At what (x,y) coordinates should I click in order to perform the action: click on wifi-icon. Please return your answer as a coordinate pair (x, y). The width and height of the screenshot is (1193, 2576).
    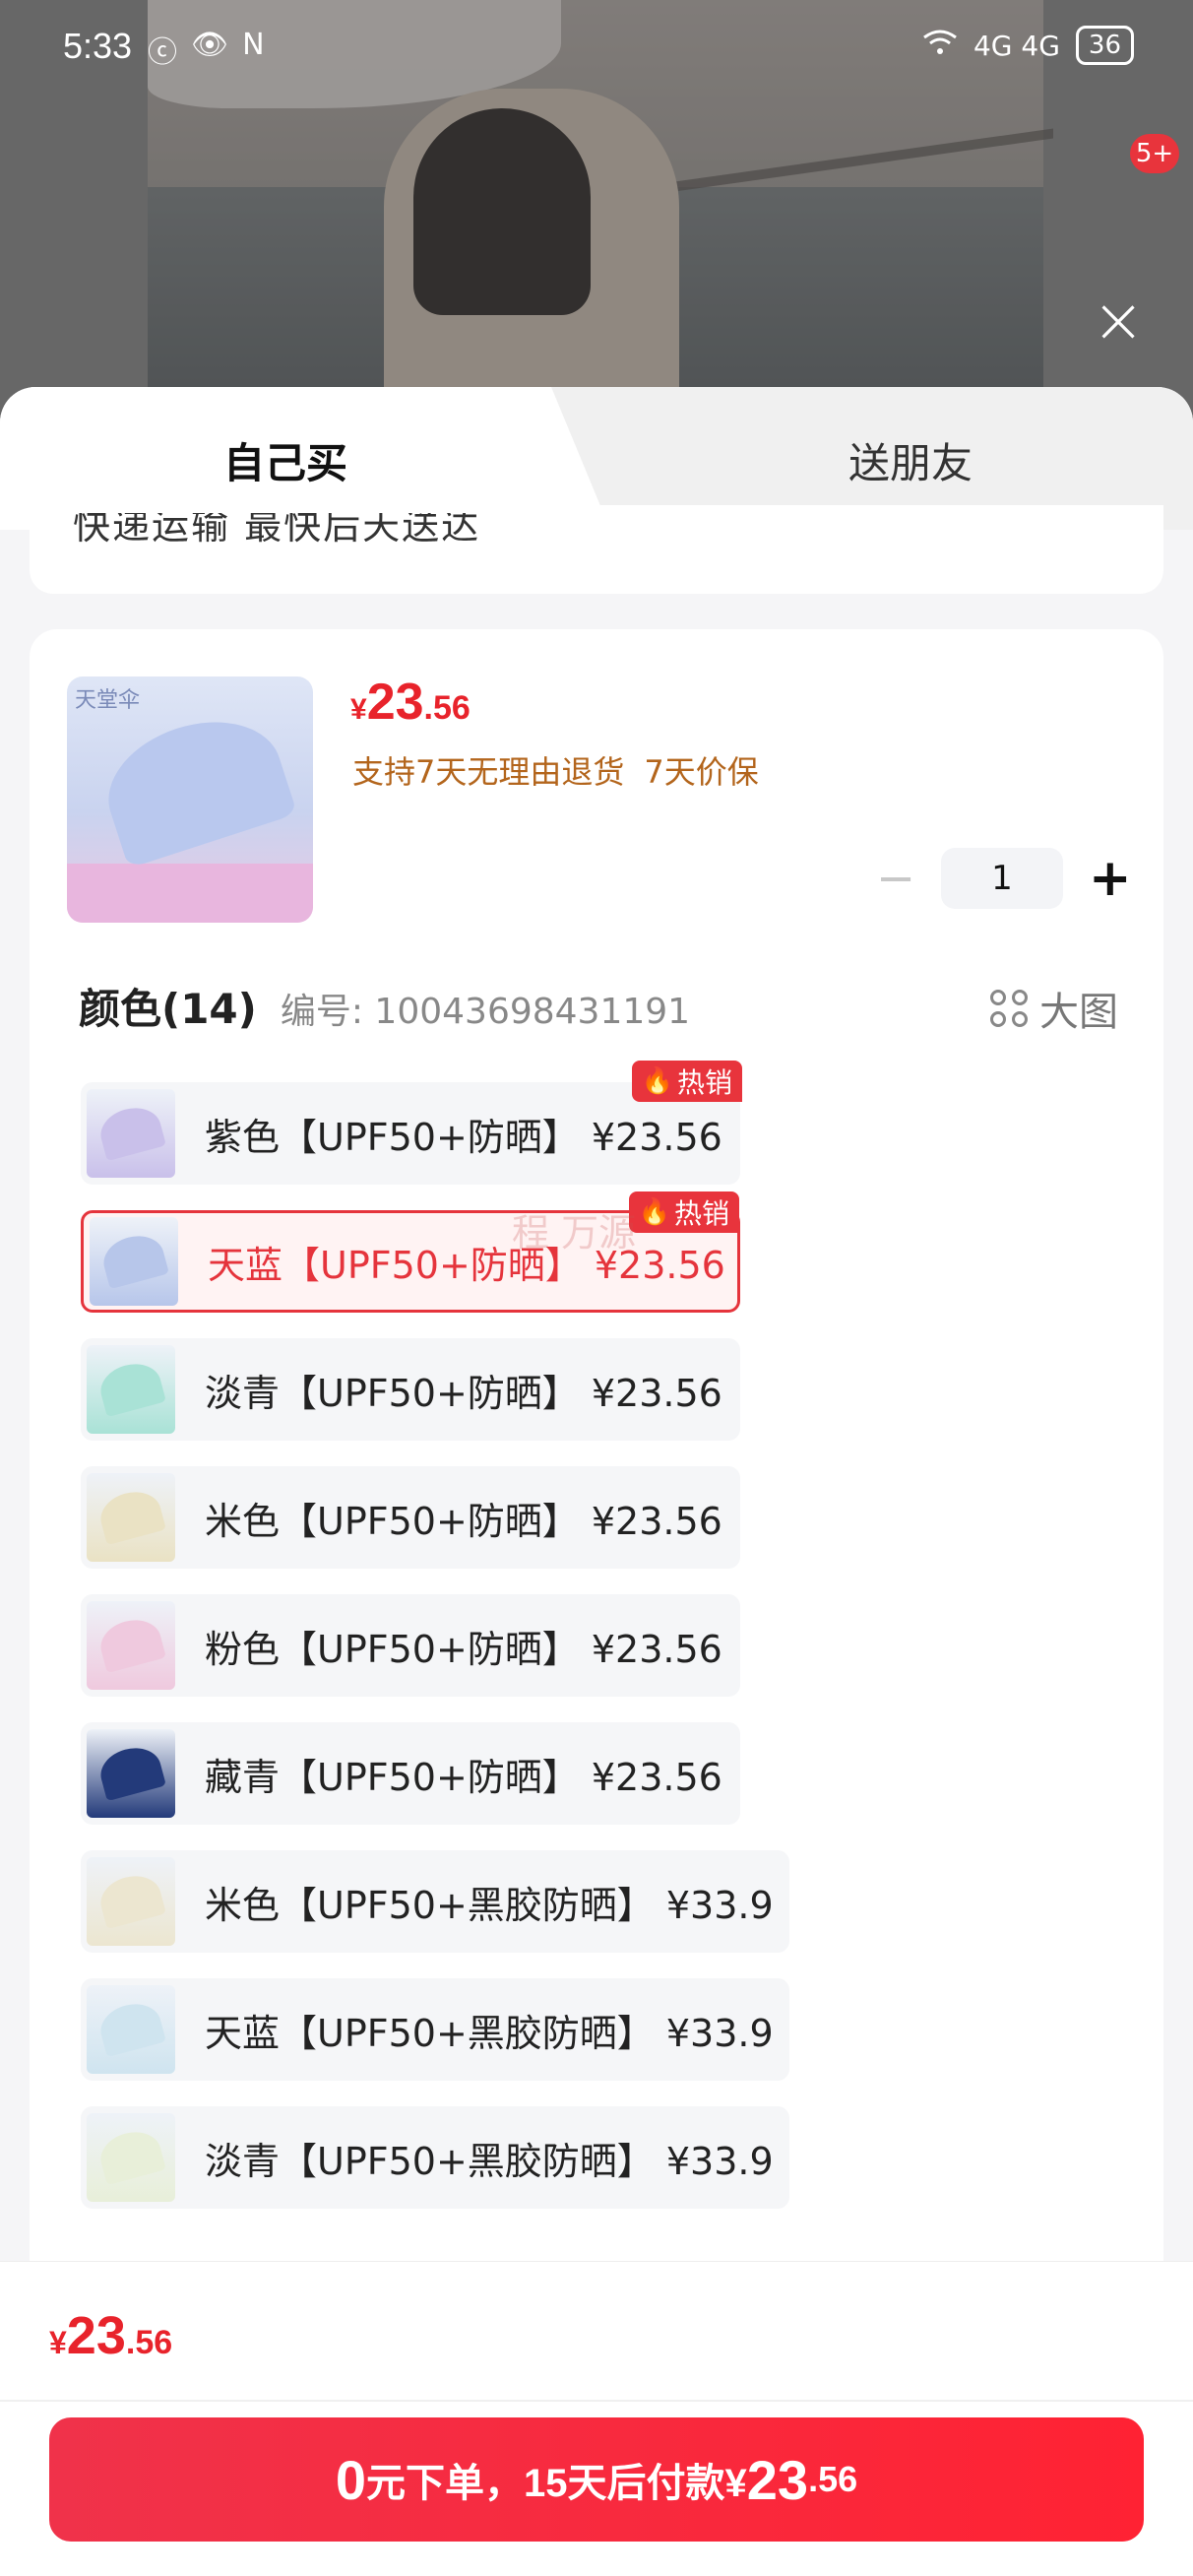
    Looking at the image, I should click on (940, 46).